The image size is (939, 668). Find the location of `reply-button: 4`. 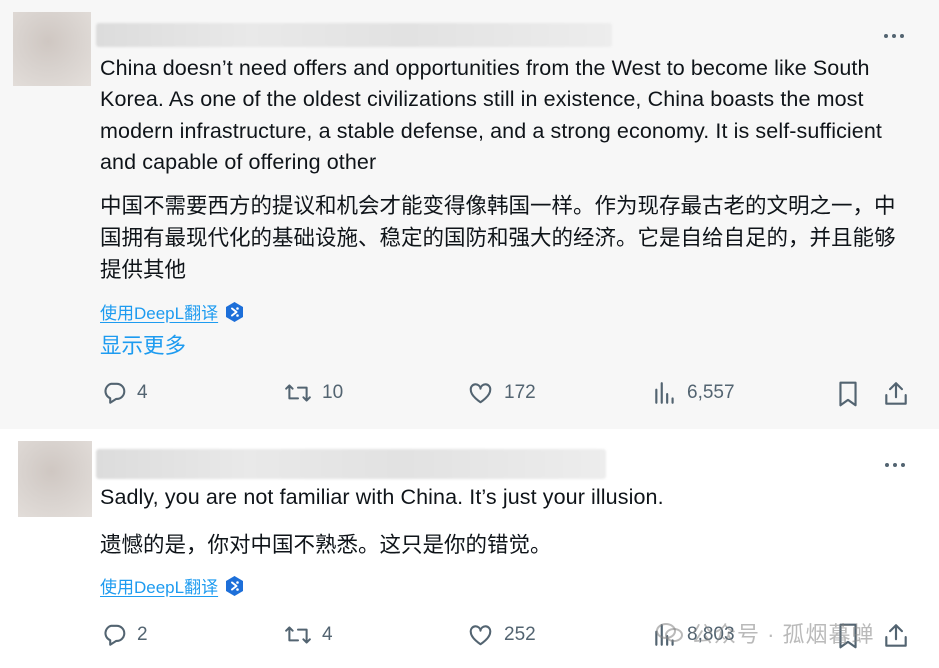

reply-button: 4 is located at coordinates (124, 393).